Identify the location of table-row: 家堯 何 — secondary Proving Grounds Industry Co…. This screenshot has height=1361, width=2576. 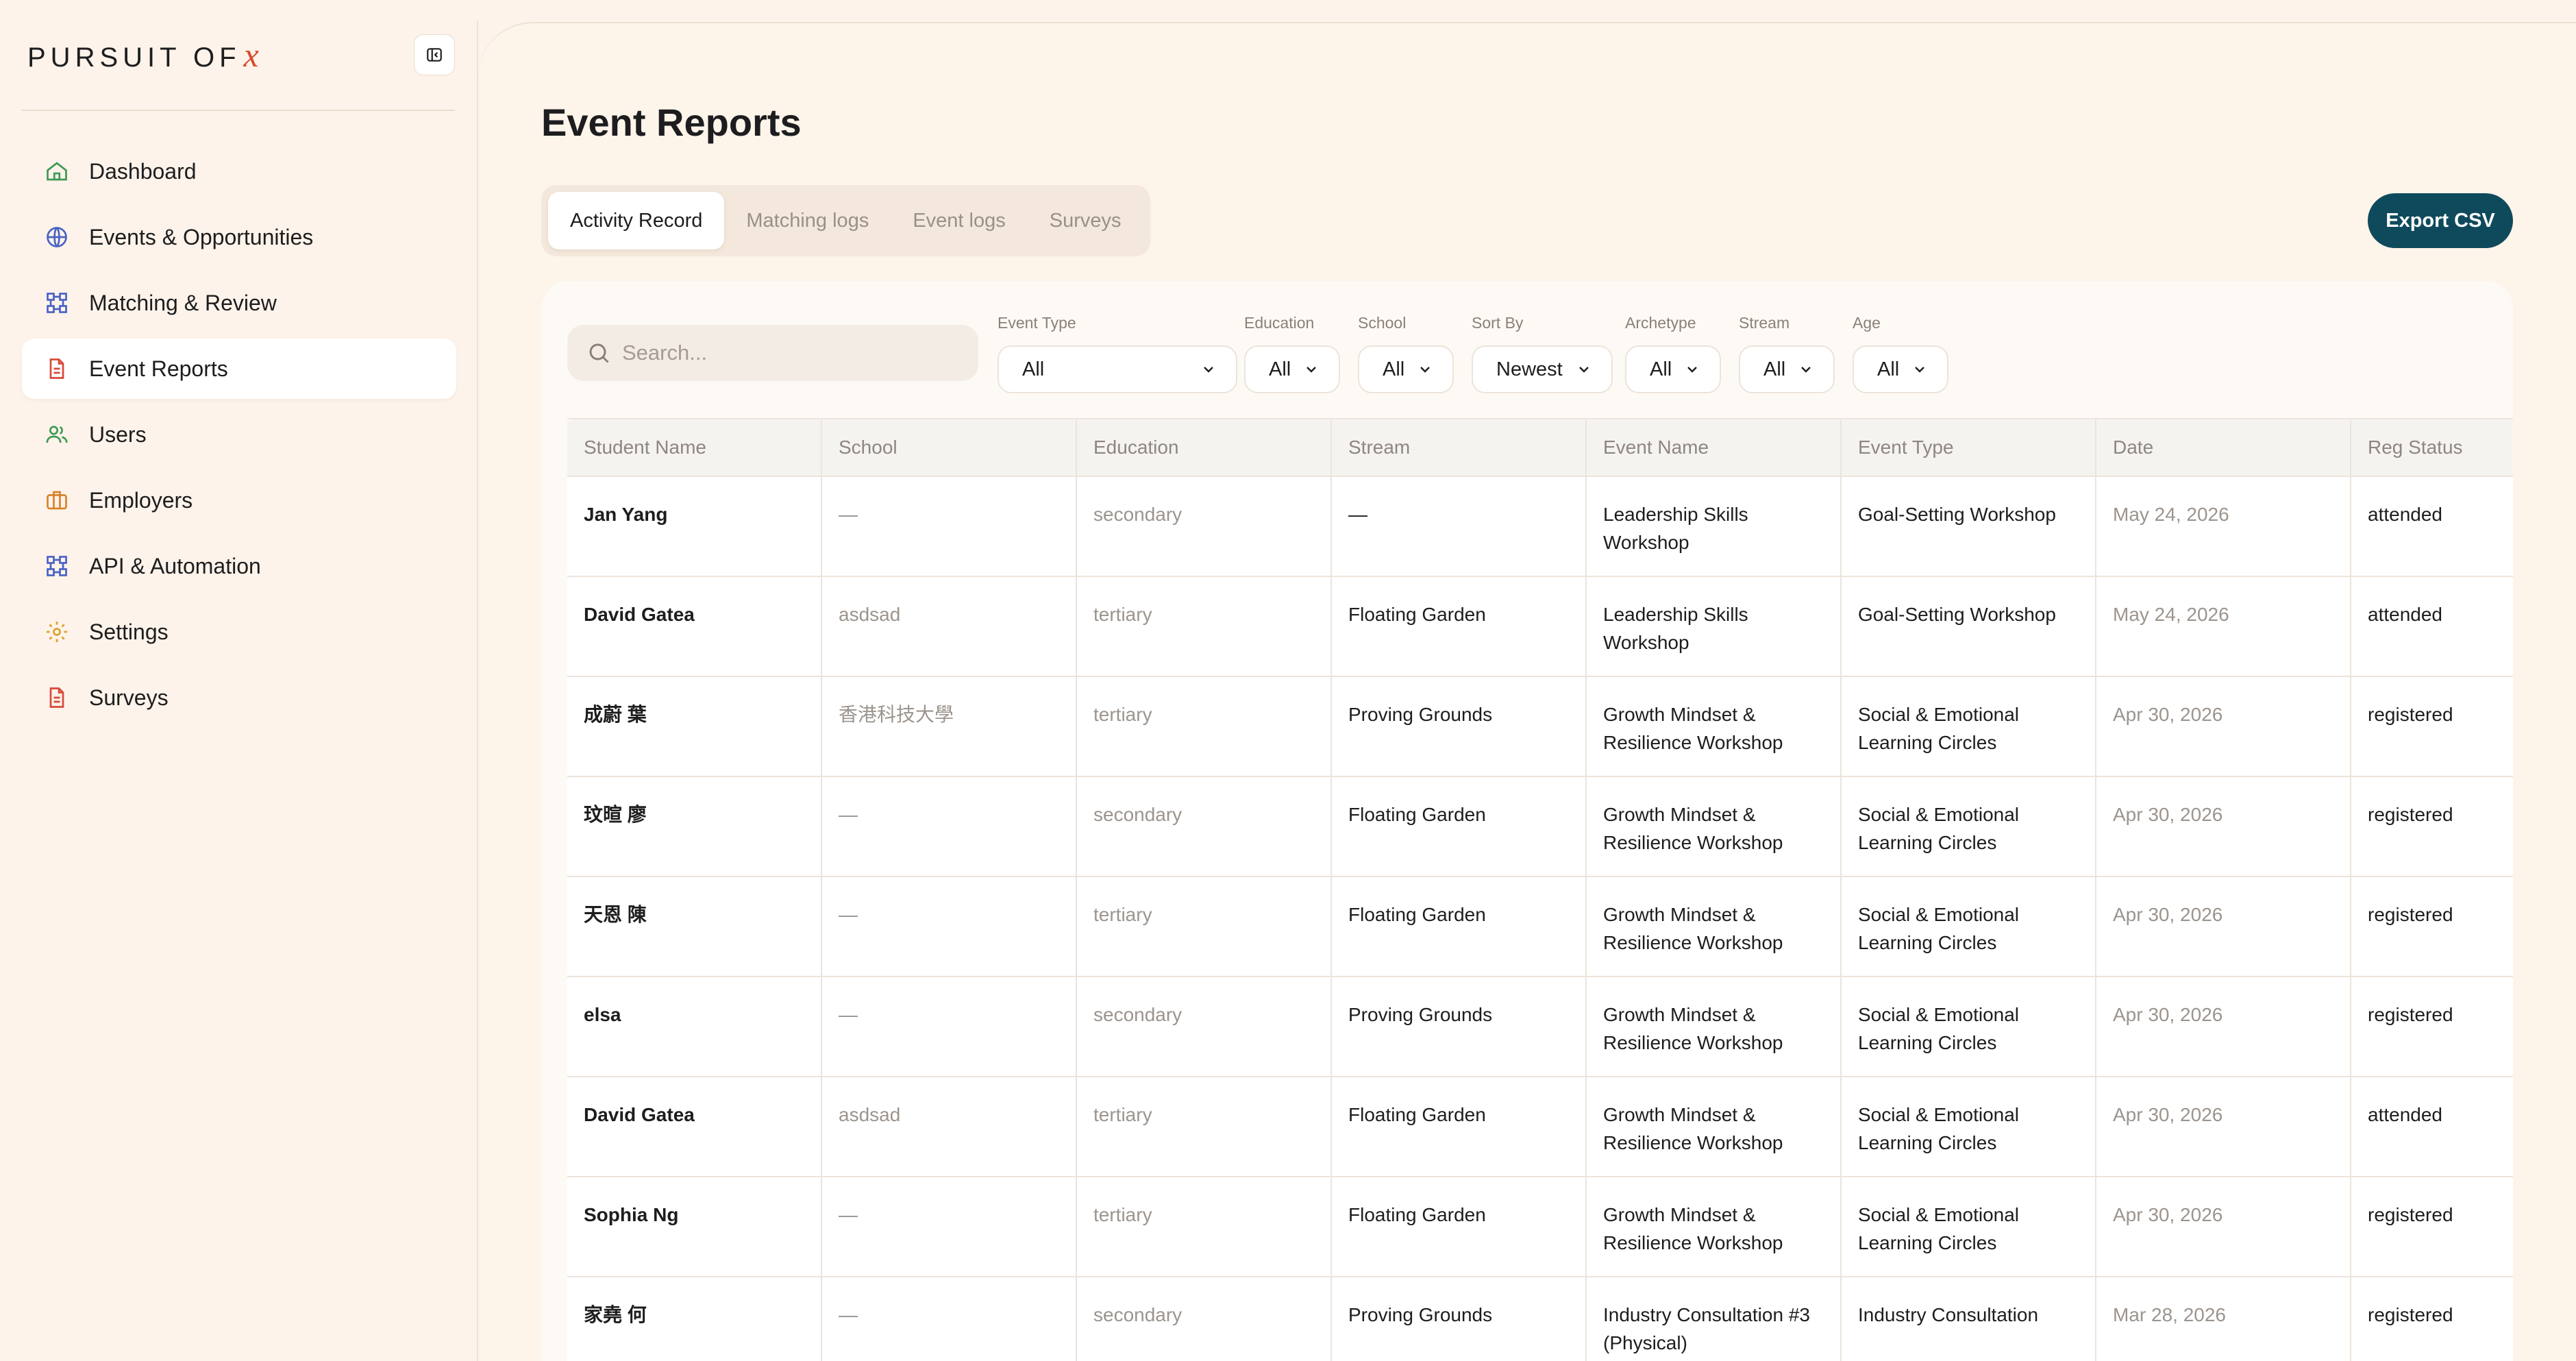
(1540, 1319).